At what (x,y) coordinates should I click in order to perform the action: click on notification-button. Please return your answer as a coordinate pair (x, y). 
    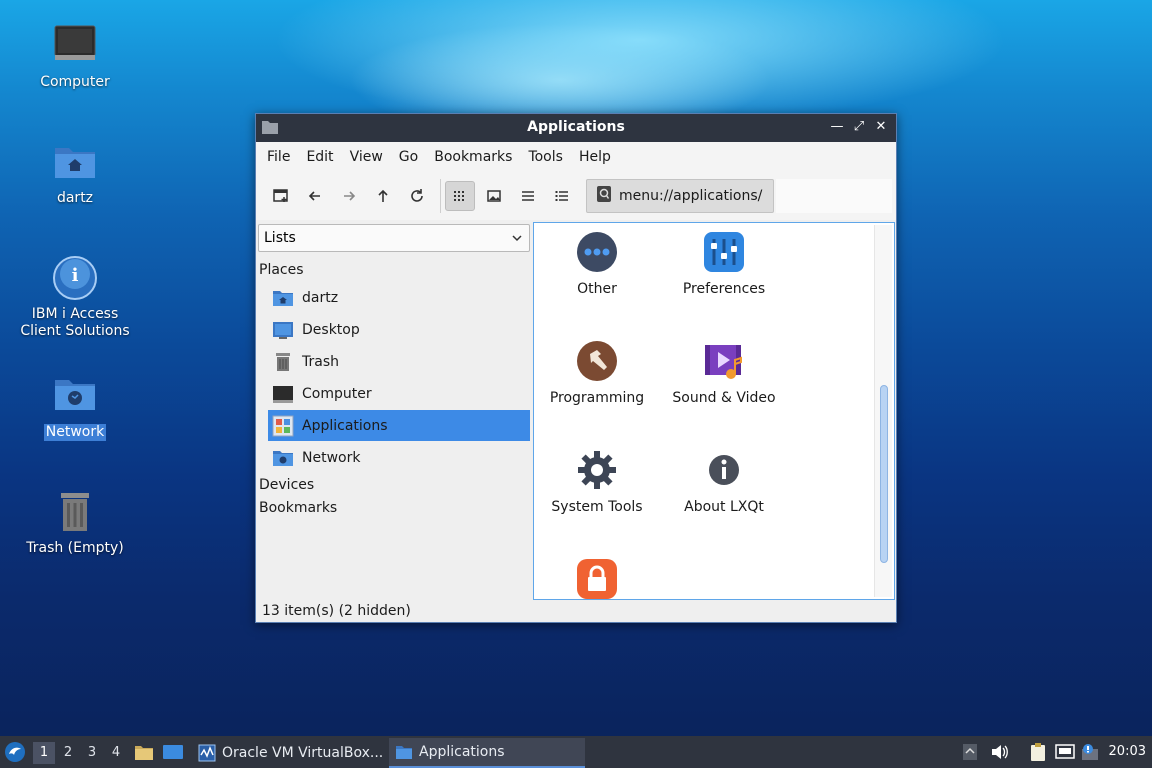
    Looking at the image, I should click on (1092, 752).